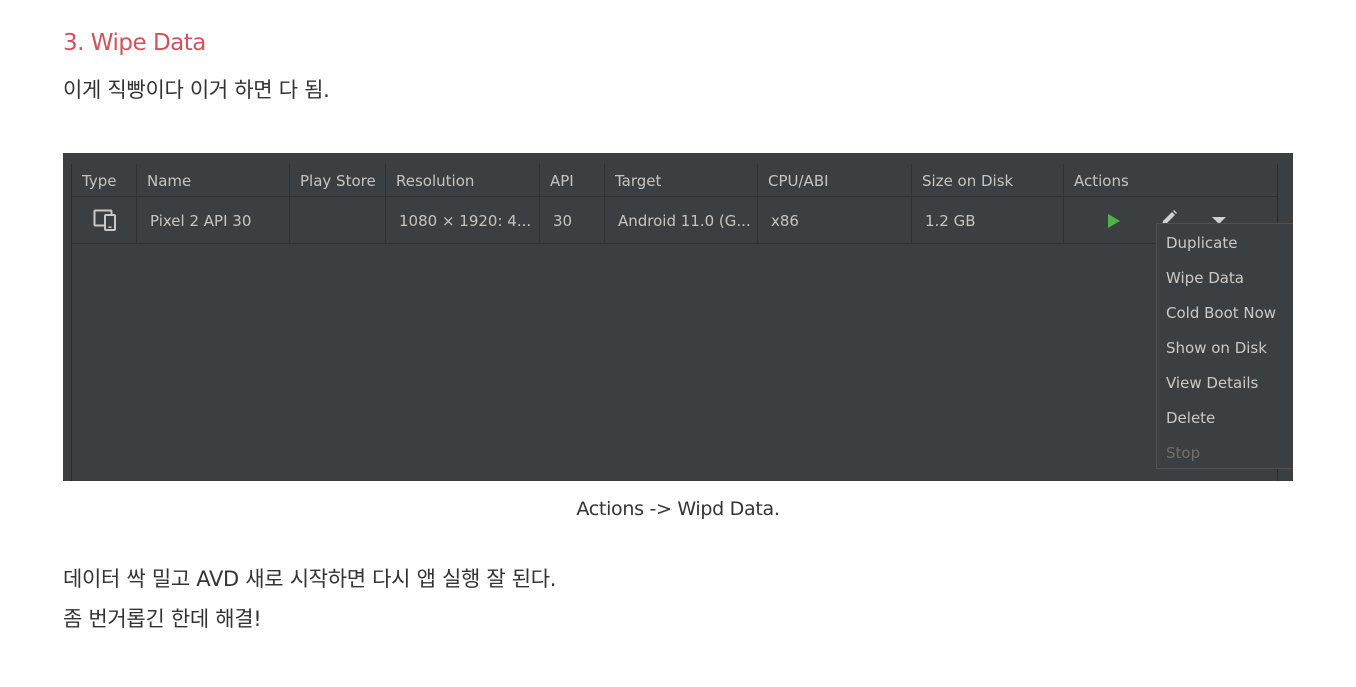  I want to click on body-paragraph: 데이터 싹 밀고 AVD 새로 시작하면 다시 앱 실행 잘 된다., so click(310, 579).